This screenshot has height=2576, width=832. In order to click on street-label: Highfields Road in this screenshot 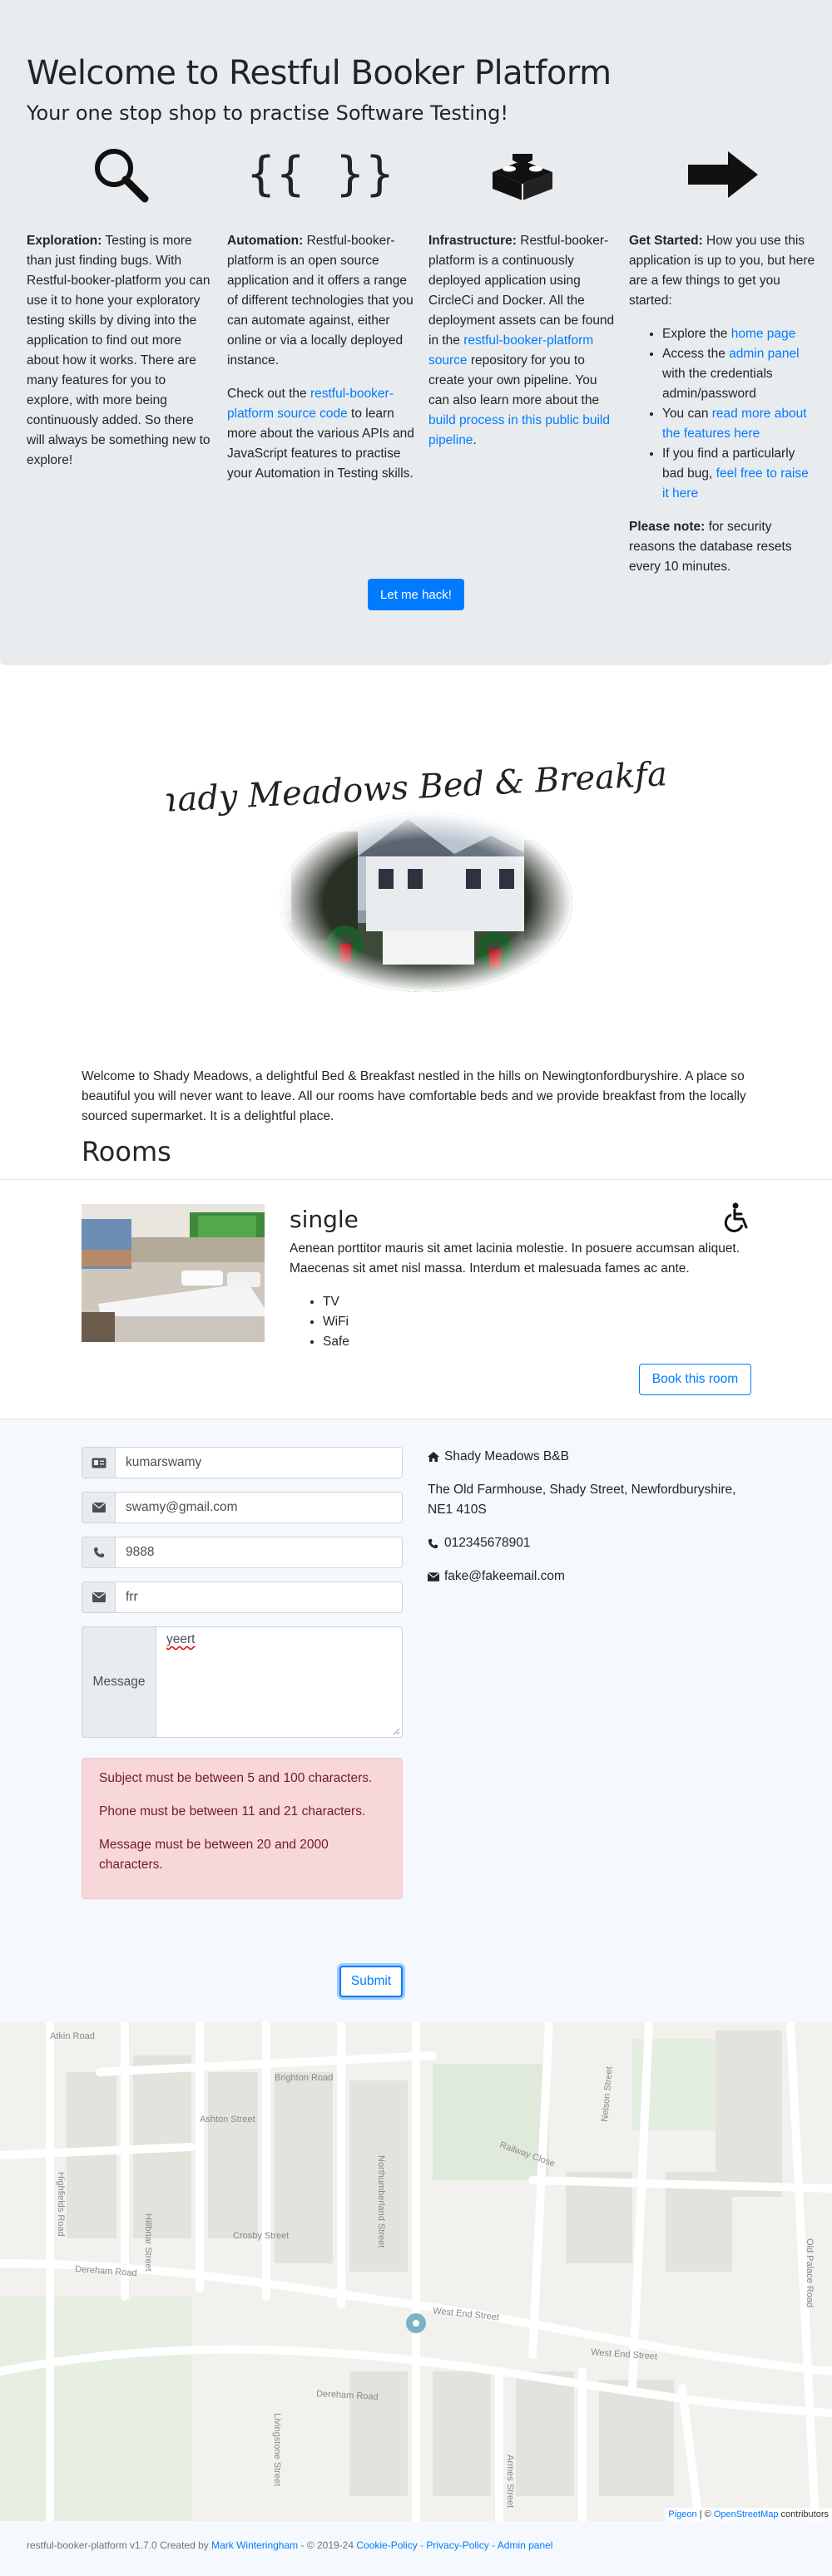, I will do `click(61, 2204)`.